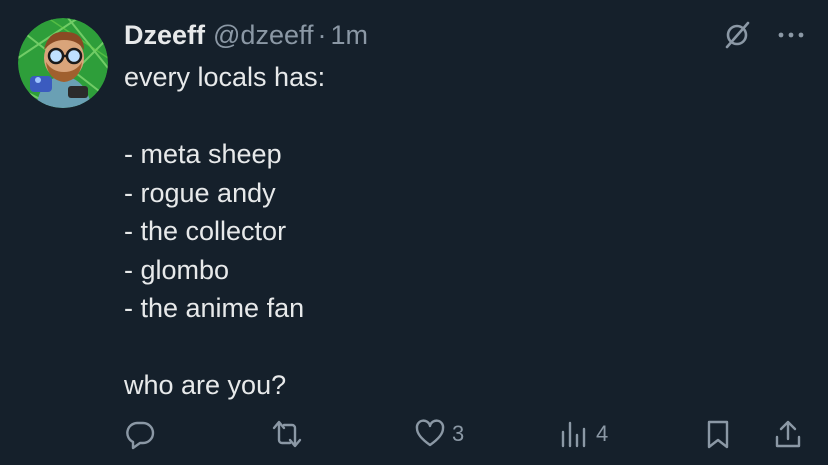 This screenshot has width=828, height=465. I want to click on avatar, so click(63, 63).